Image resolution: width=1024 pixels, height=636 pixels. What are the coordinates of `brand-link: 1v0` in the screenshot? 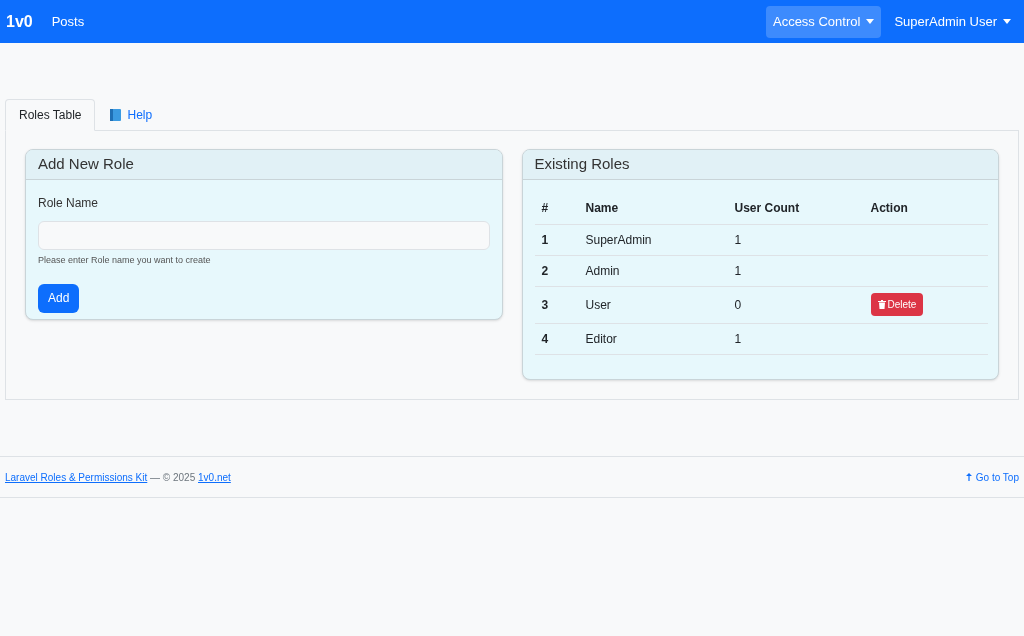 It's located at (19, 21).